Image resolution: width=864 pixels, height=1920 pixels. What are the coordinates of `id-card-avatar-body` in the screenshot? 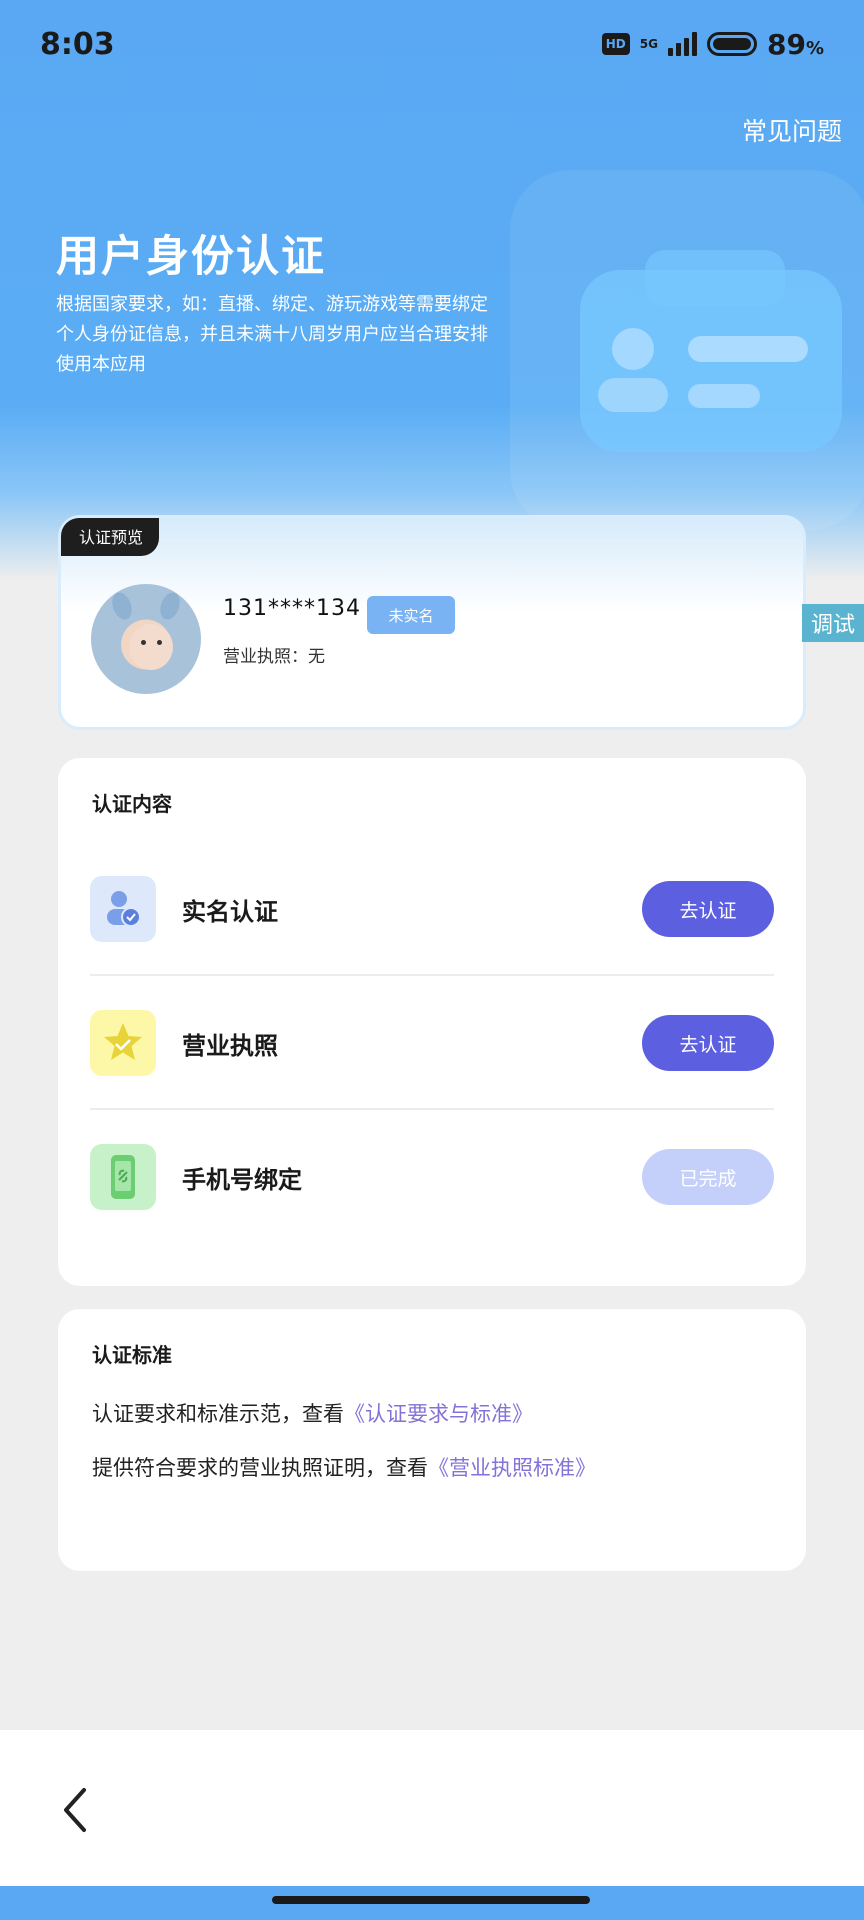 It's located at (633, 395).